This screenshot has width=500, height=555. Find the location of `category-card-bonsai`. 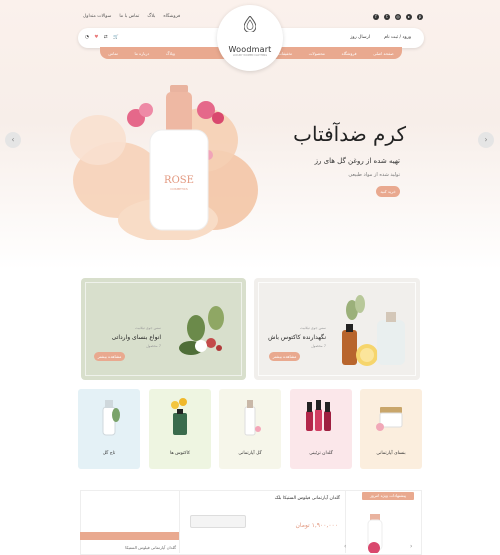

category-card-bonsai is located at coordinates (391, 429).